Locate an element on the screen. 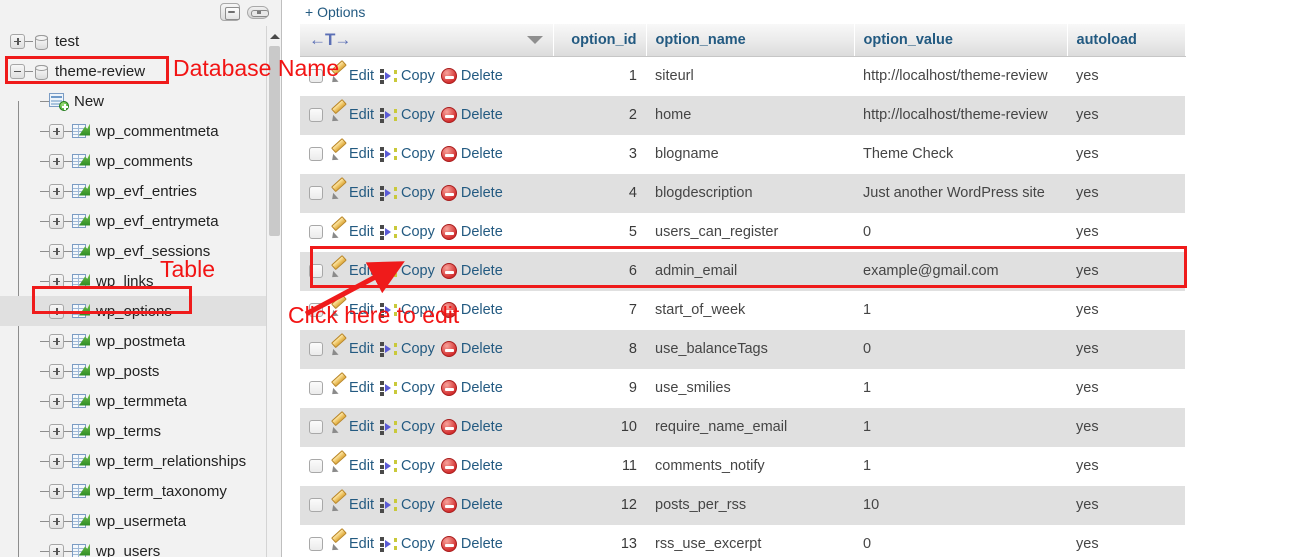 This screenshot has height=557, width=1289. sidebar-item-new: New is located at coordinates (133, 101).